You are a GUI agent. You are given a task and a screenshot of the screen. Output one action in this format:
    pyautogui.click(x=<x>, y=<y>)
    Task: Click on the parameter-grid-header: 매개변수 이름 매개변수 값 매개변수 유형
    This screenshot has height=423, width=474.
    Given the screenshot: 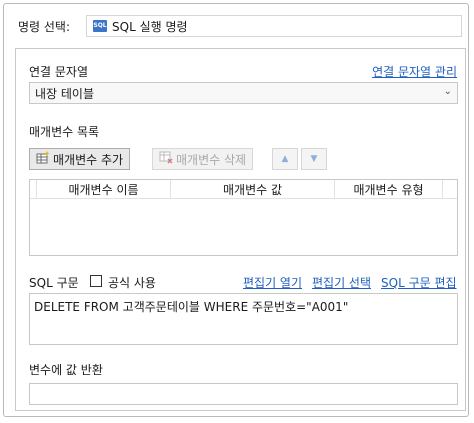 What is the action you would take?
    pyautogui.click(x=243, y=189)
    